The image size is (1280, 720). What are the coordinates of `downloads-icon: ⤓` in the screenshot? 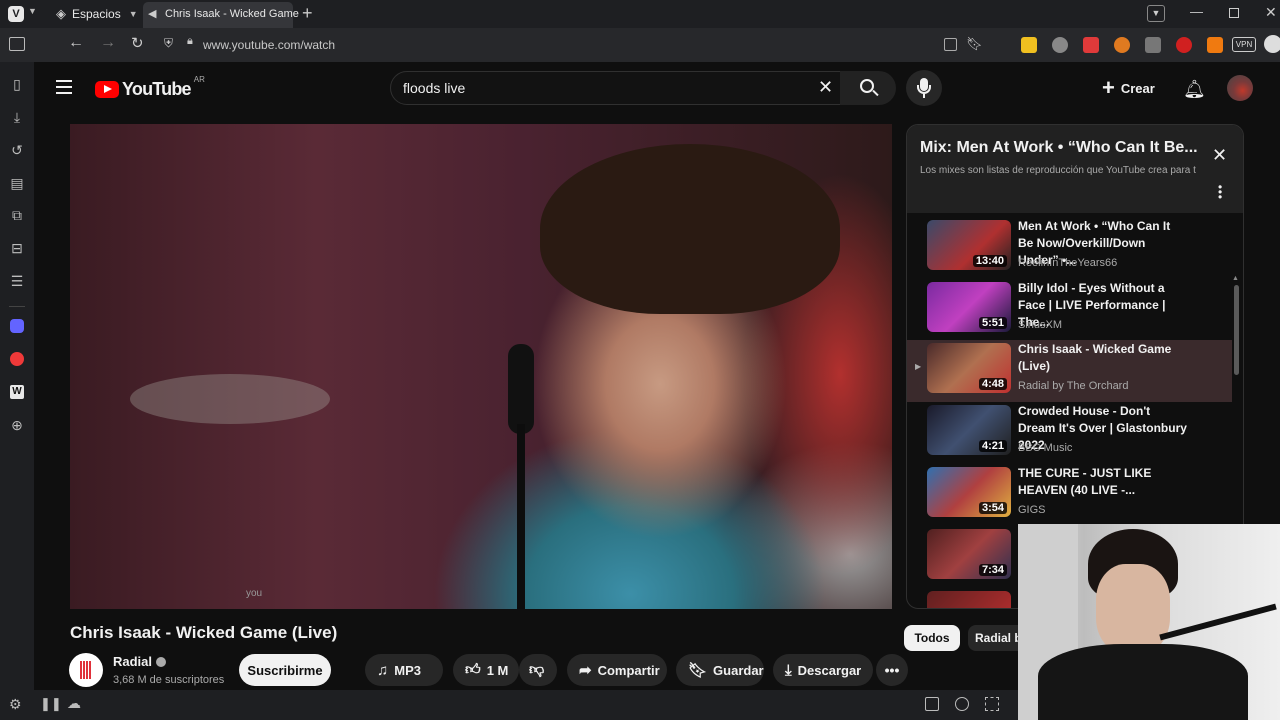 It's located at (17, 117).